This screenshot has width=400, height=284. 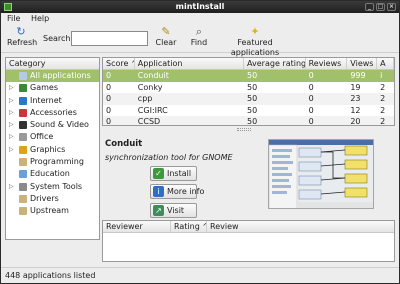 What do you see at coordinates (57, 162) in the screenshot?
I see `category-label: Programming` at bounding box center [57, 162].